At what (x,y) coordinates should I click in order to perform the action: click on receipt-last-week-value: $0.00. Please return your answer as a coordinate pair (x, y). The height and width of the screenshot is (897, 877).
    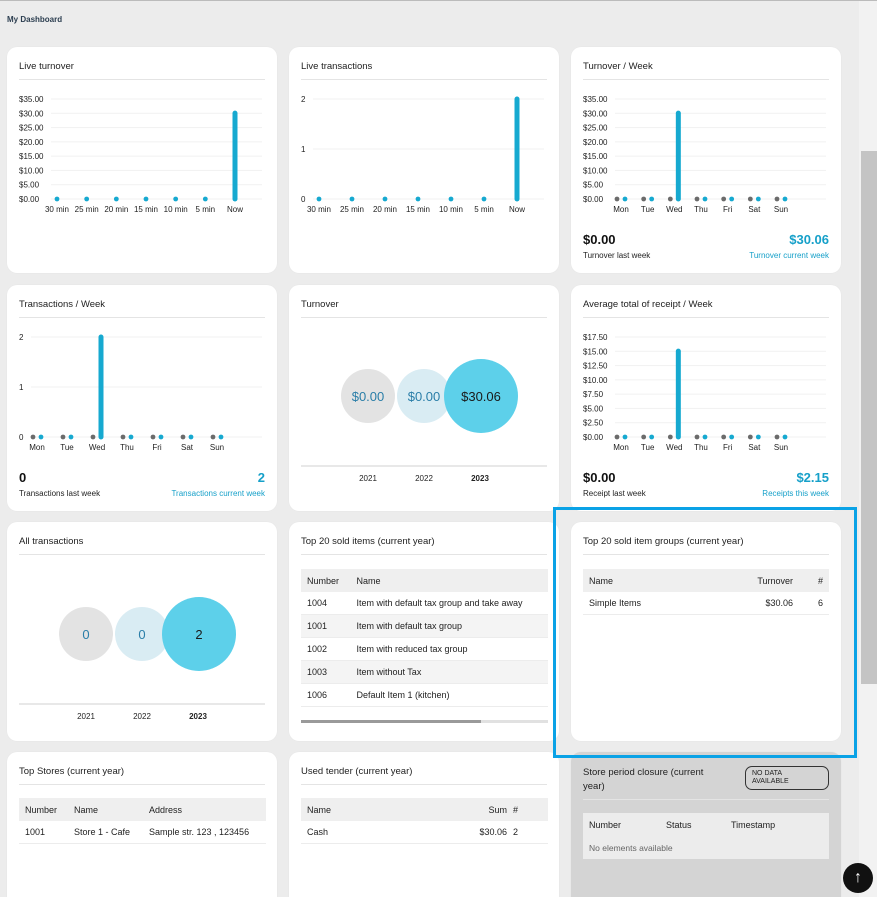
    Looking at the image, I should click on (599, 477).